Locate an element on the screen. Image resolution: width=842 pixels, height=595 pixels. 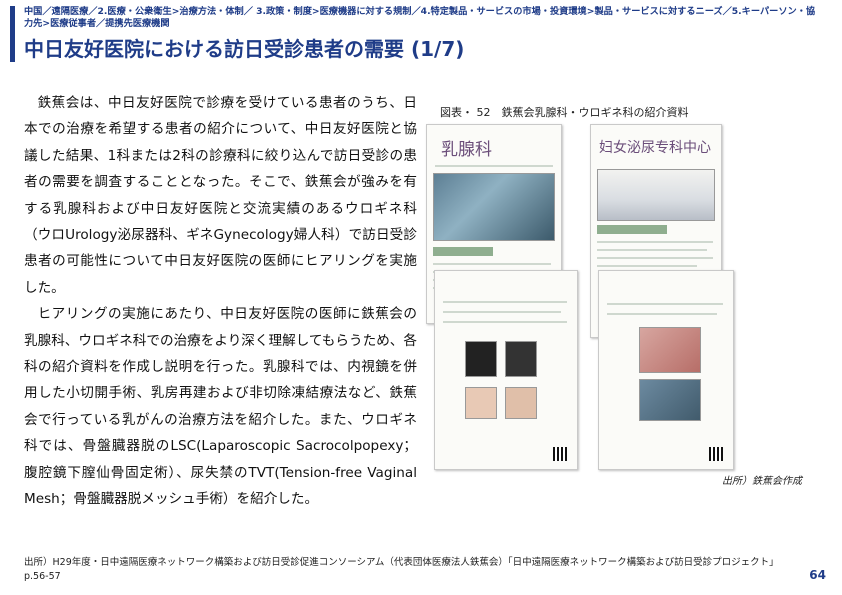
figure-source: 出所）鉄蕉会作成 is located at coordinates (762, 481).